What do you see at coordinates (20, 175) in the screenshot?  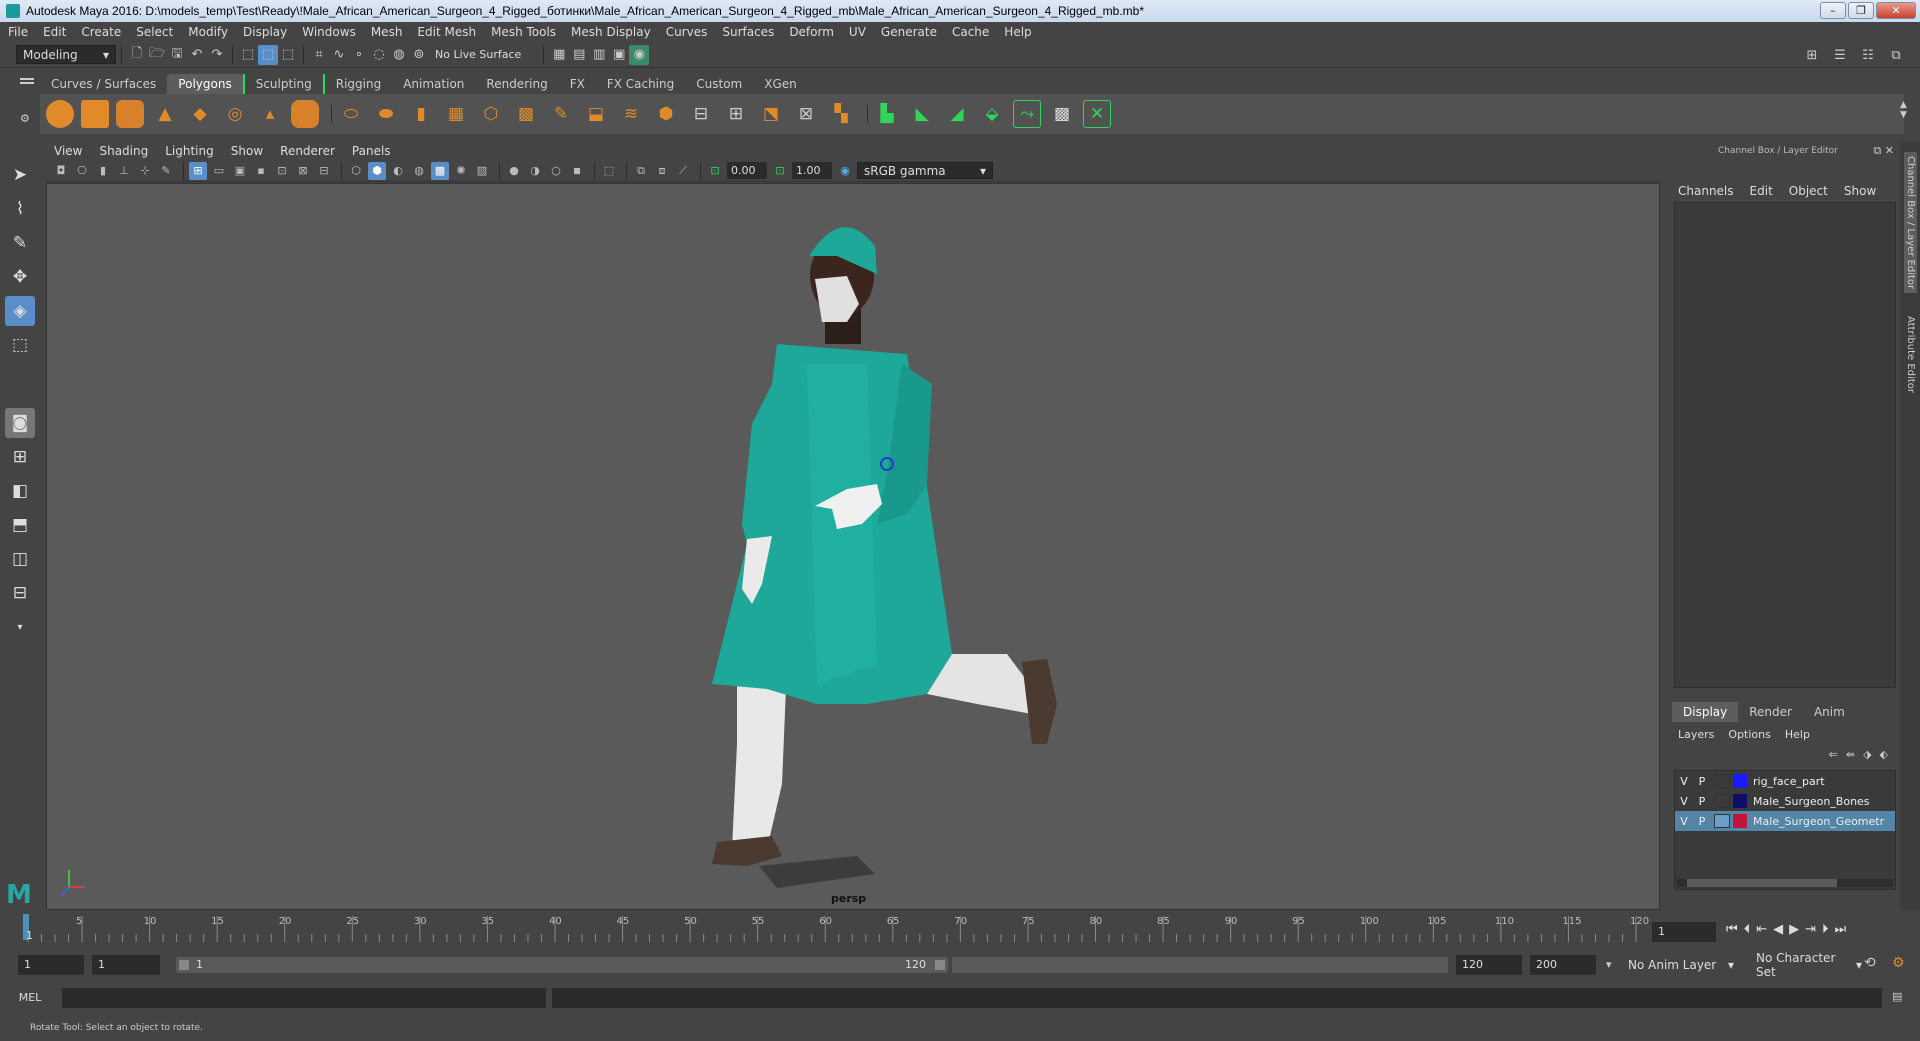 I see `select-tool-icon: ➤` at bounding box center [20, 175].